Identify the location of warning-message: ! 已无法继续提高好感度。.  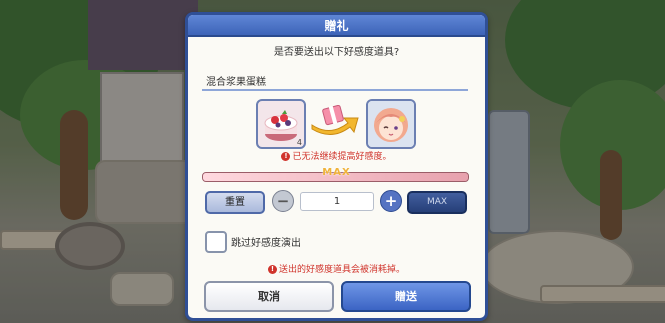
(336, 155).